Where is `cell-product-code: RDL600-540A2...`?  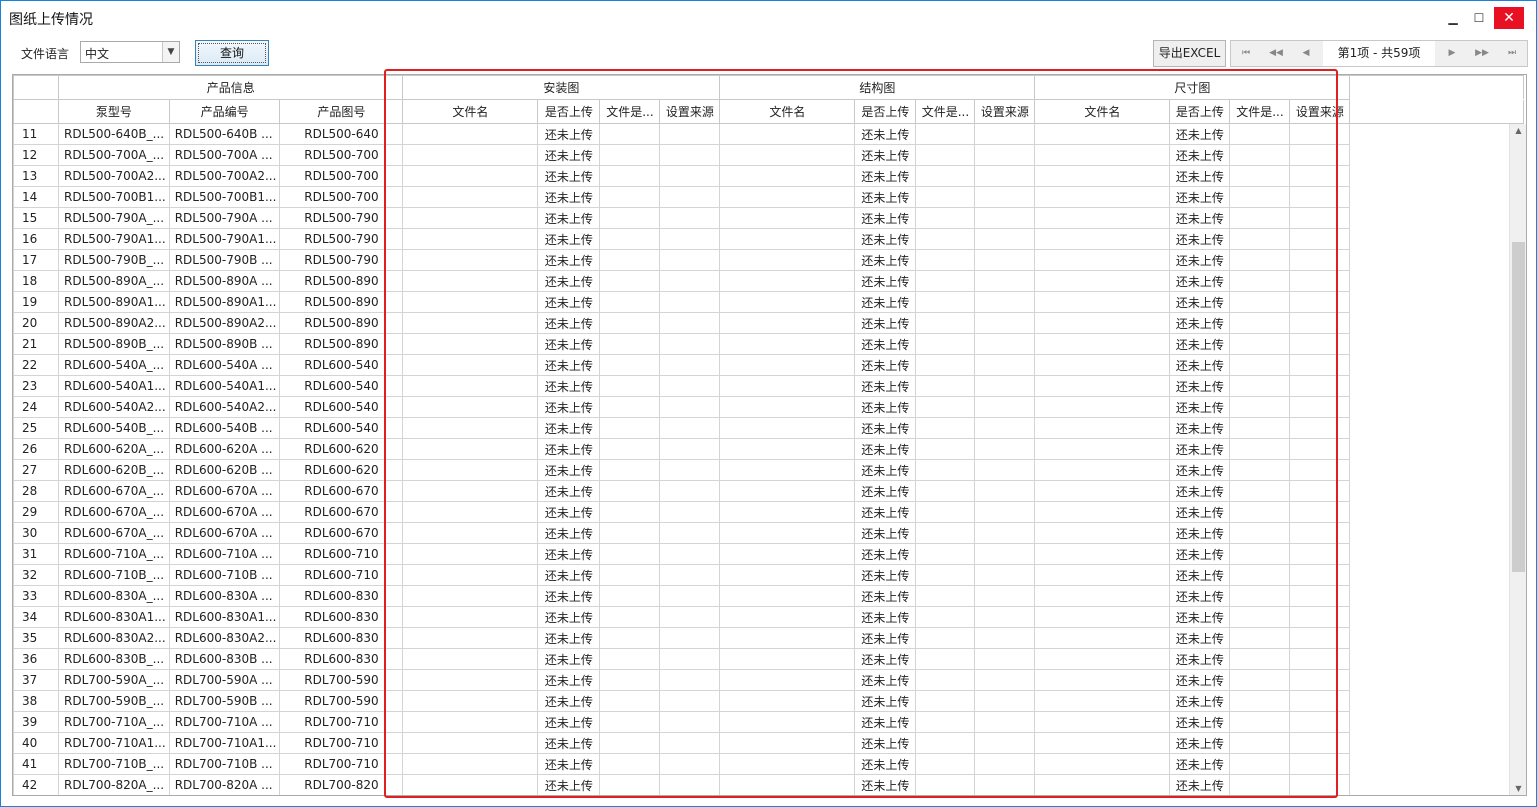 cell-product-code: RDL600-540A2... is located at coordinates (224, 407).